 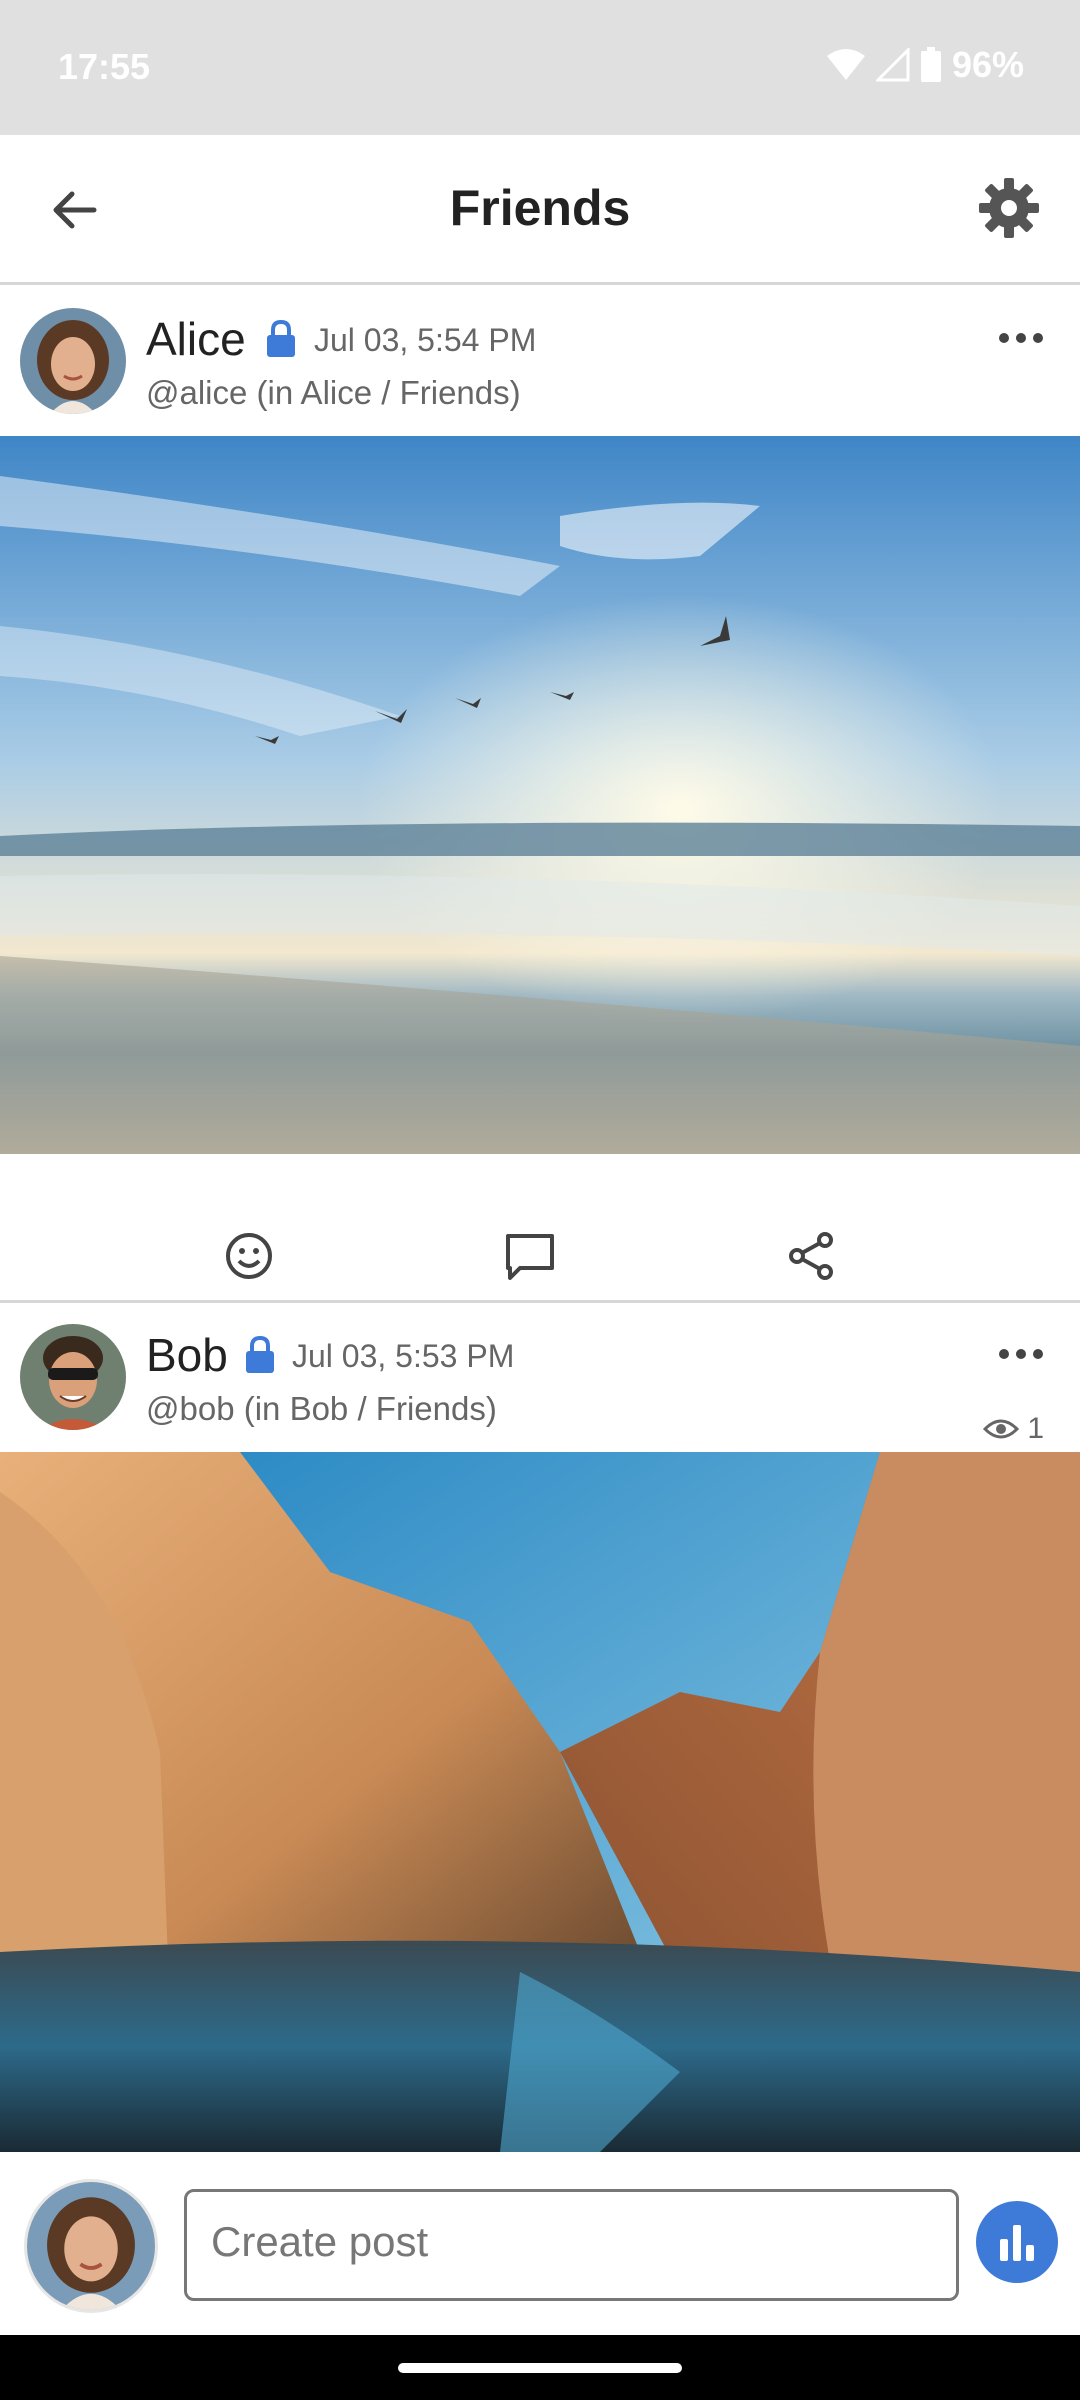 What do you see at coordinates (104, 66) in the screenshot?
I see `status-time: 17:55` at bounding box center [104, 66].